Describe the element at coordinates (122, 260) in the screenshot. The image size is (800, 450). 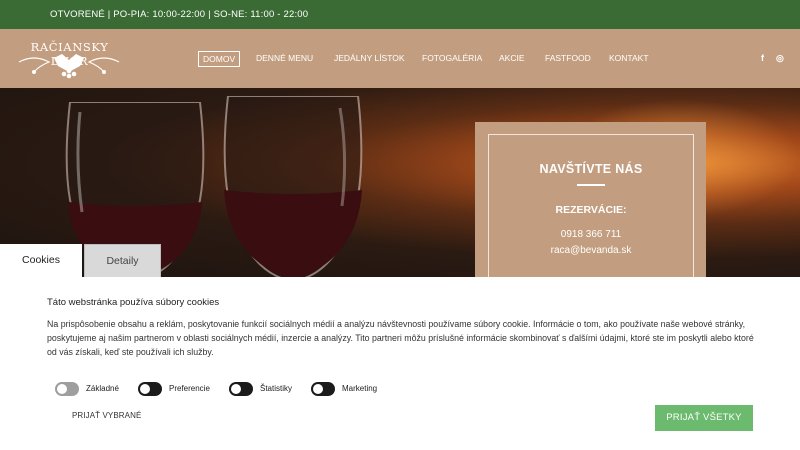
I see `tab-detaily: Detaily` at that location.